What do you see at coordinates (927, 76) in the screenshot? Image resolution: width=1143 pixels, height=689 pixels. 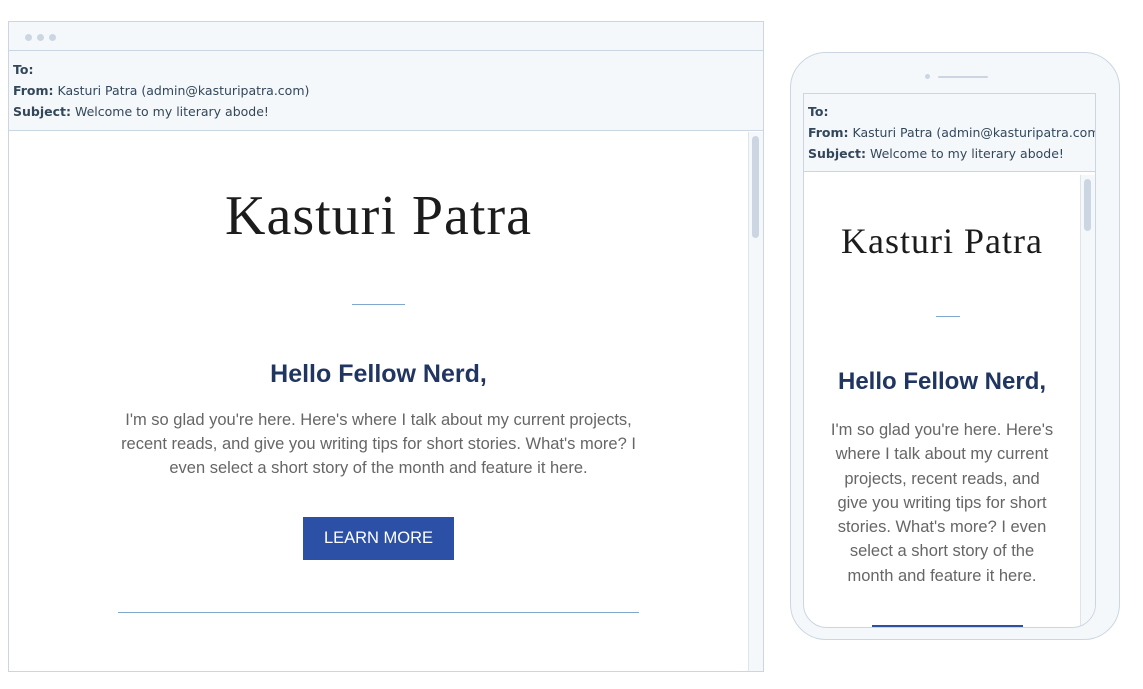 I see `camera-icon` at bounding box center [927, 76].